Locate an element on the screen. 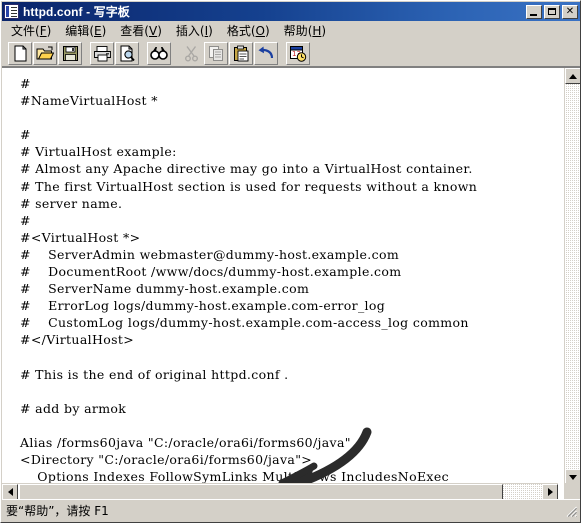  menu-help-mnemonic: H is located at coordinates (317, 30).